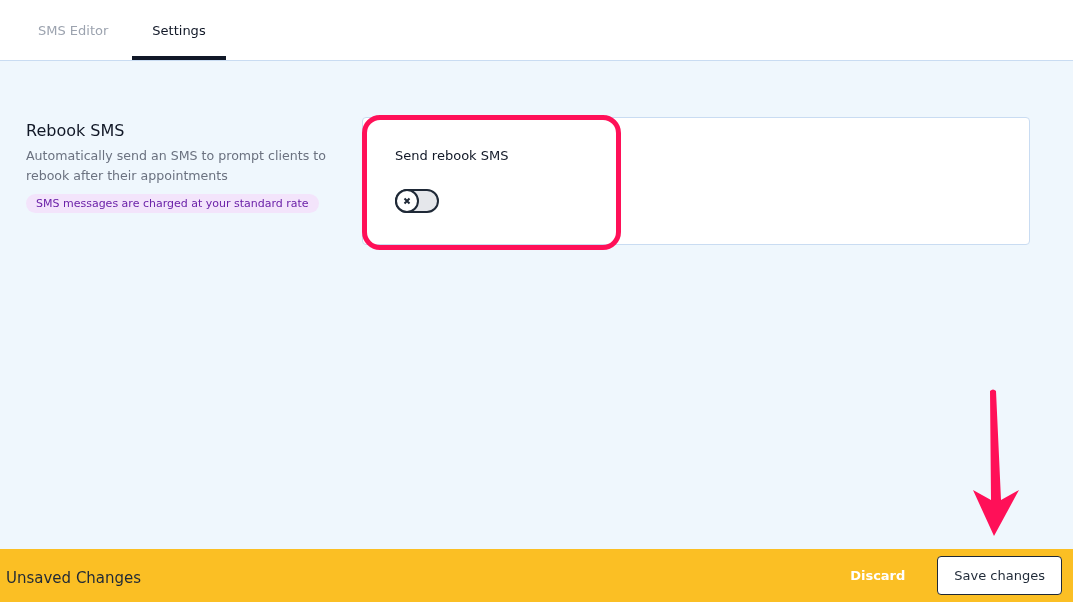 This screenshot has height=602, width=1073. I want to click on toggle-switch, so click(417, 201).